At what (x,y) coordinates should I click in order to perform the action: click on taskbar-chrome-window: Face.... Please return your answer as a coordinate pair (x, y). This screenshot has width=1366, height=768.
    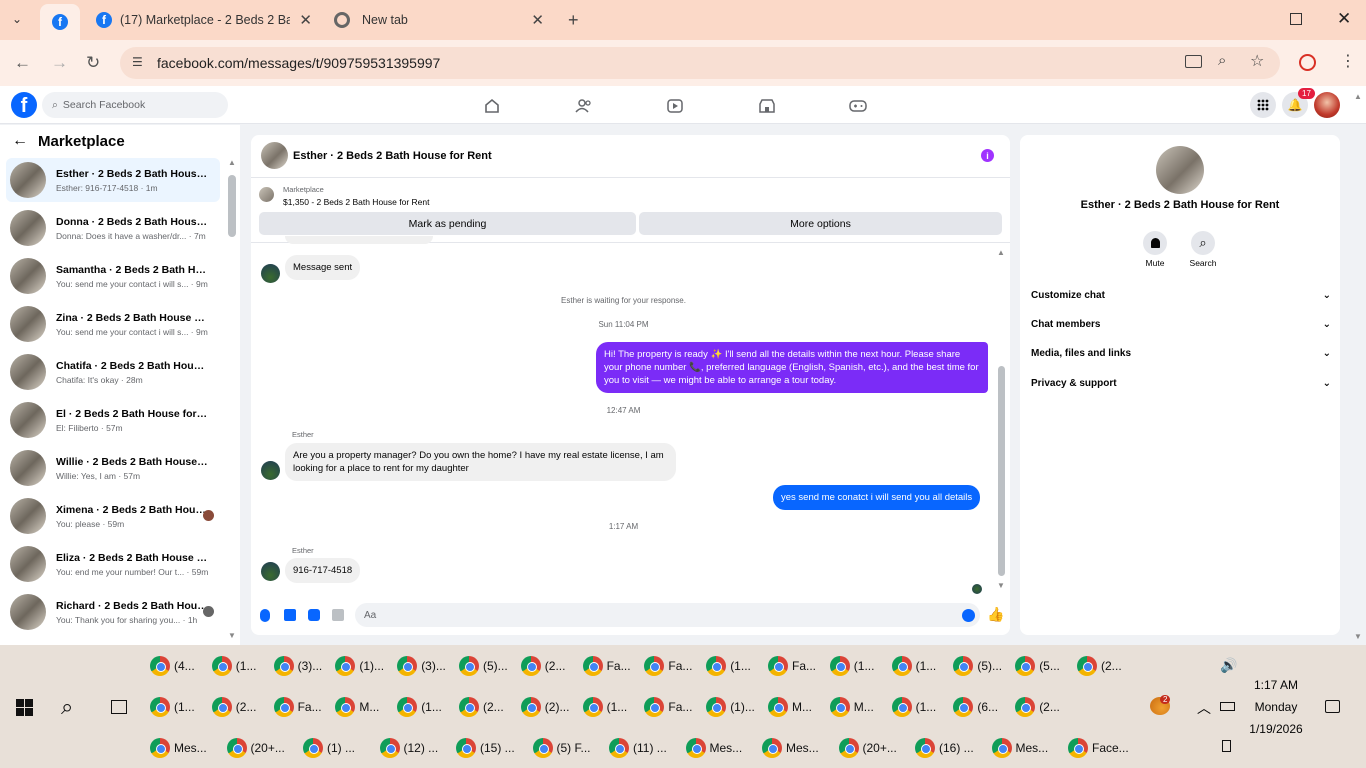
    Looking at the image, I should click on (1098, 748).